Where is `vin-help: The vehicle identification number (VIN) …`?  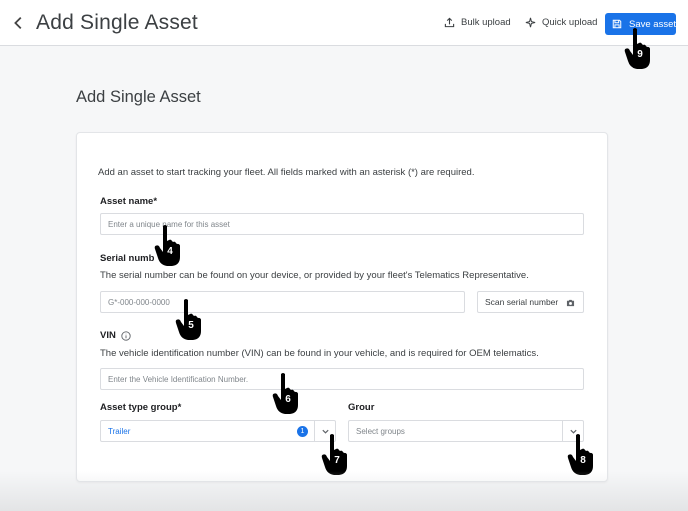
vin-help: The vehicle identification number (VIN) … is located at coordinates (319, 353).